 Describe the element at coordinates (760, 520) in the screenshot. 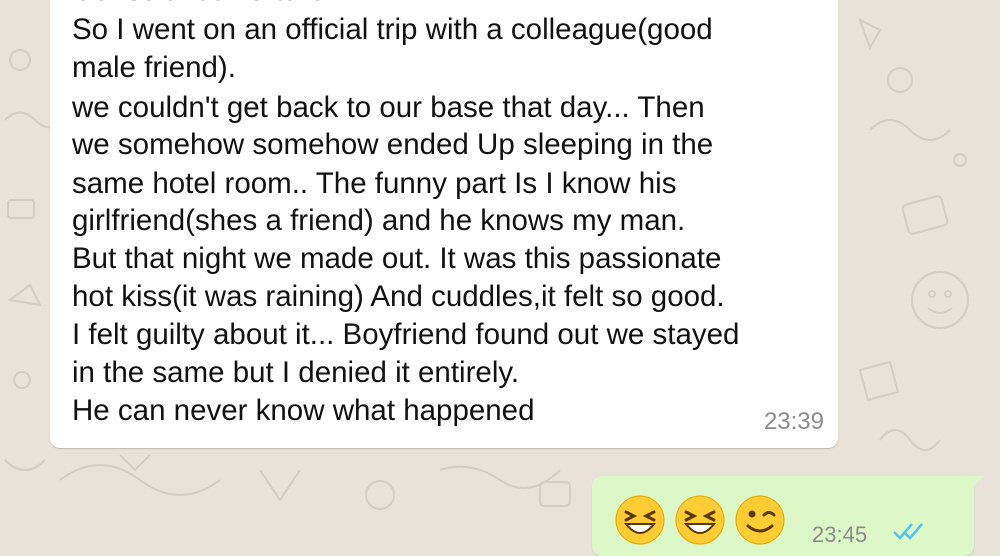

I see `winking-emoji` at that location.